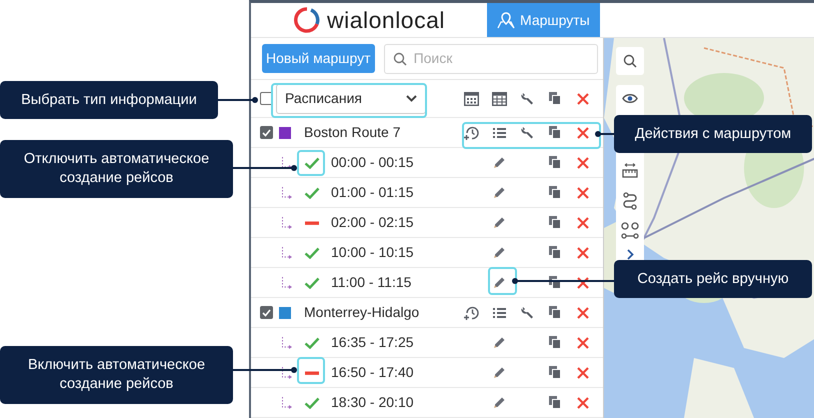 Image resolution: width=814 pixels, height=418 pixels. What do you see at coordinates (411, 98) in the screenshot?
I see `chevron-down-icon` at bounding box center [411, 98].